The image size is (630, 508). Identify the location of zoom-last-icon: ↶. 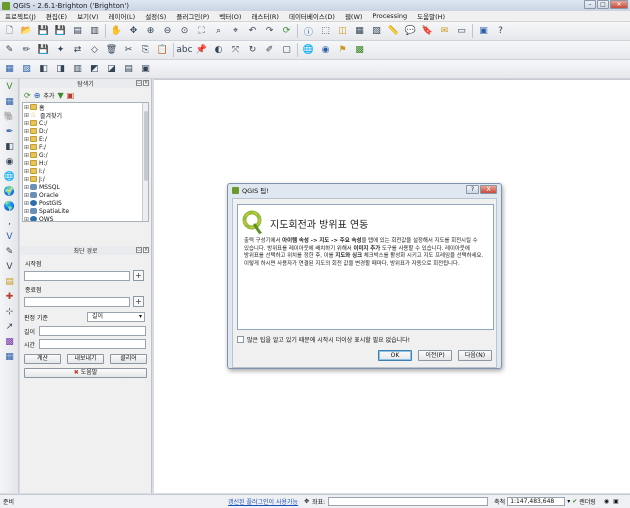
(252, 31).